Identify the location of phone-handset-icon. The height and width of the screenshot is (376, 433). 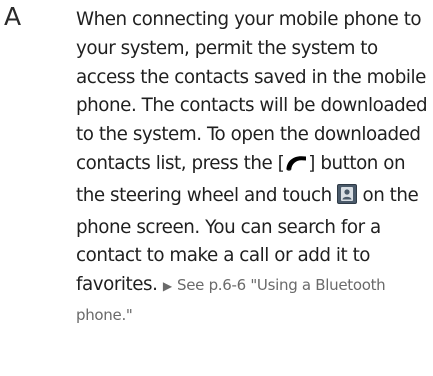
(296, 167).